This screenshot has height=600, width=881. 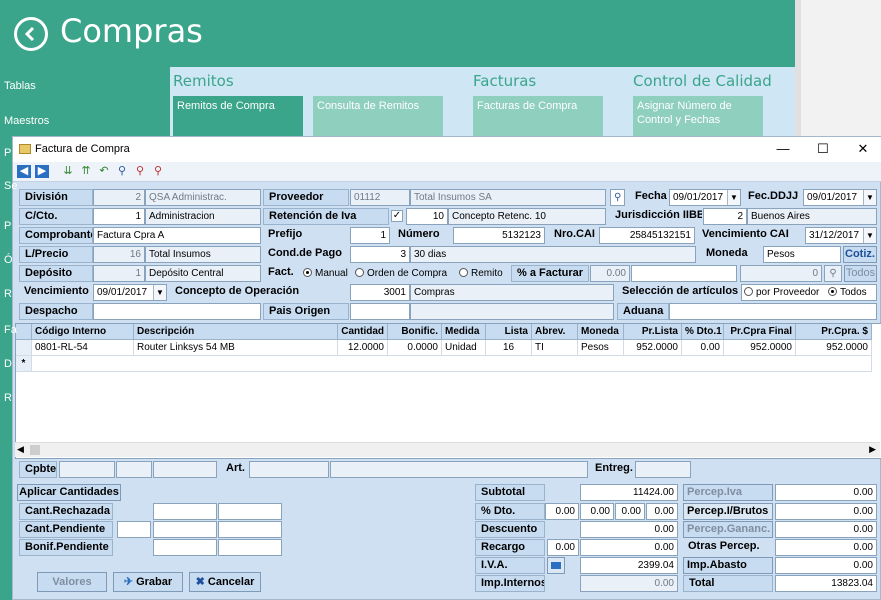 What do you see at coordinates (833, 273) in the screenshot?
I see `lookup-search-icon: ⚲` at bounding box center [833, 273].